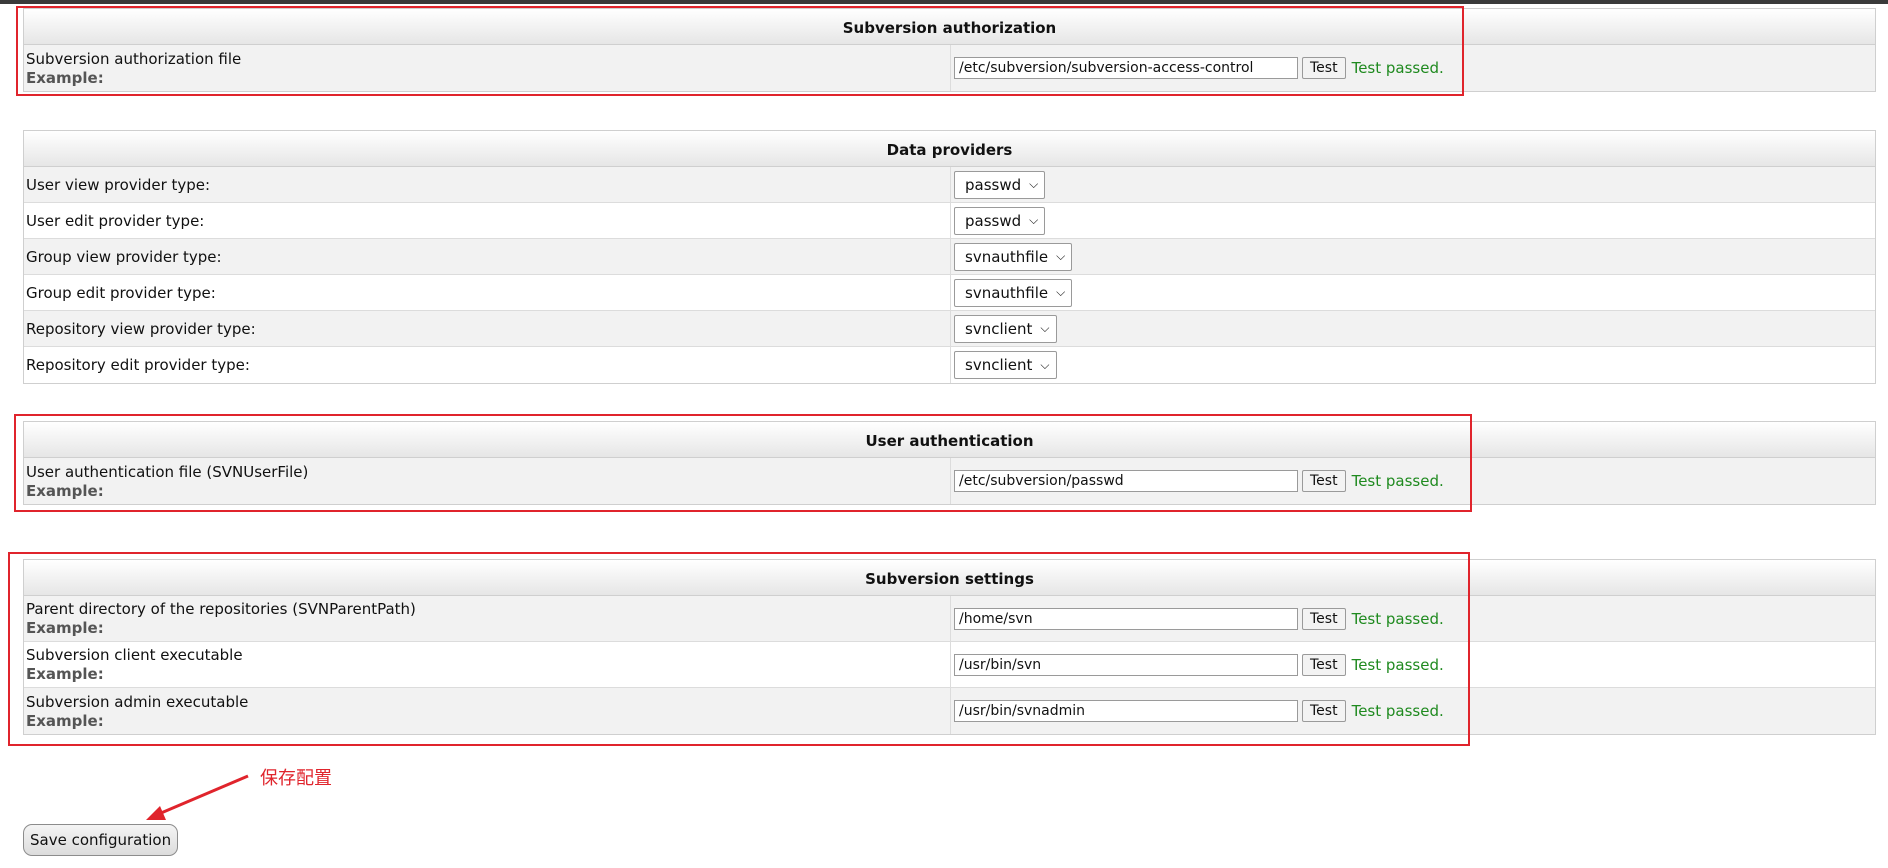 The width and height of the screenshot is (1888, 868). I want to click on setting-label: Group edit provider type:, so click(121, 292).